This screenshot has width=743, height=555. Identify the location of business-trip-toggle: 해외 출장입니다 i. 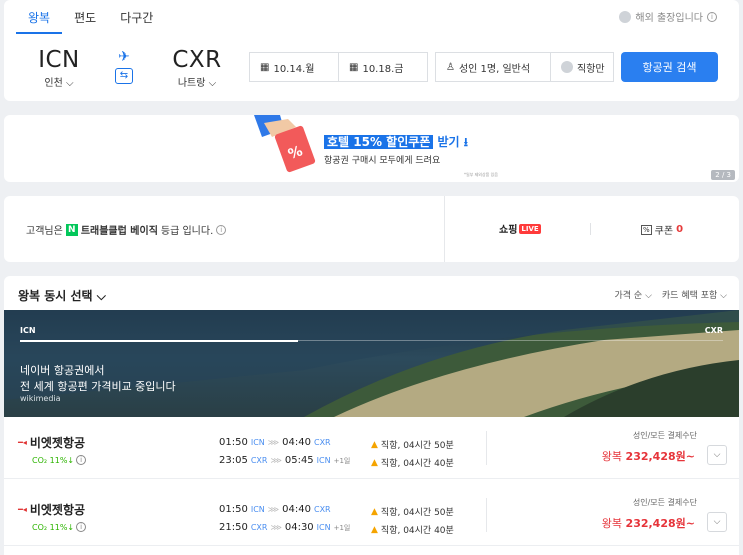
(668, 16).